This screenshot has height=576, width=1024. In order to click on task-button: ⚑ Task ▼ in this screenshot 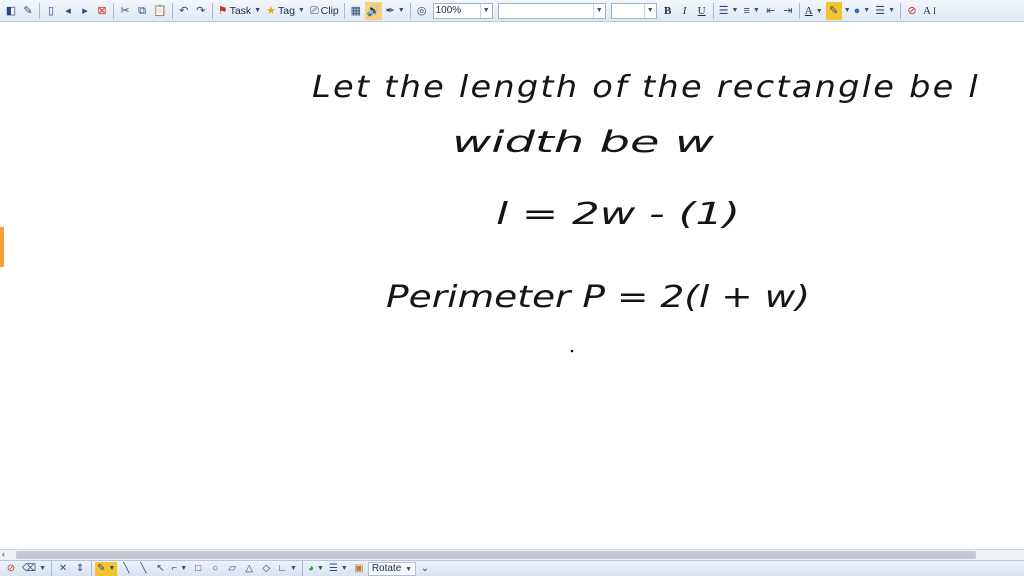, I will do `click(239, 11)`.